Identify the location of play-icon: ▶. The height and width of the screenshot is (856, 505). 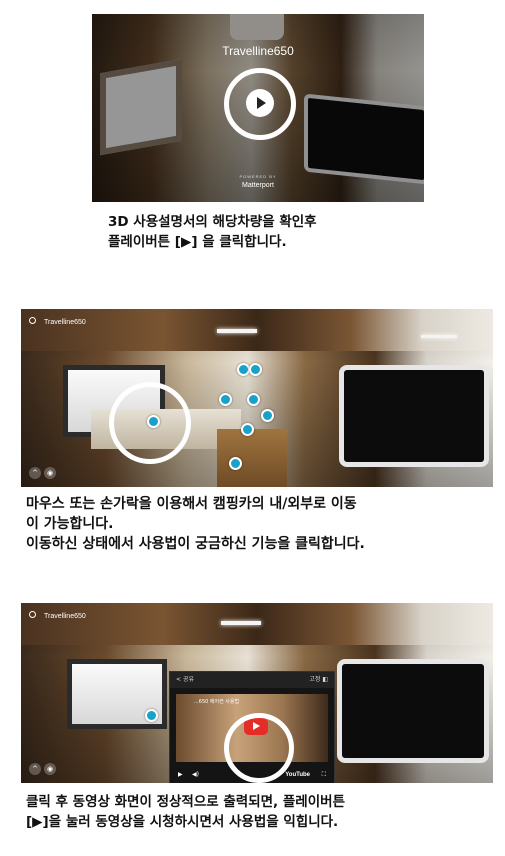
(180, 774).